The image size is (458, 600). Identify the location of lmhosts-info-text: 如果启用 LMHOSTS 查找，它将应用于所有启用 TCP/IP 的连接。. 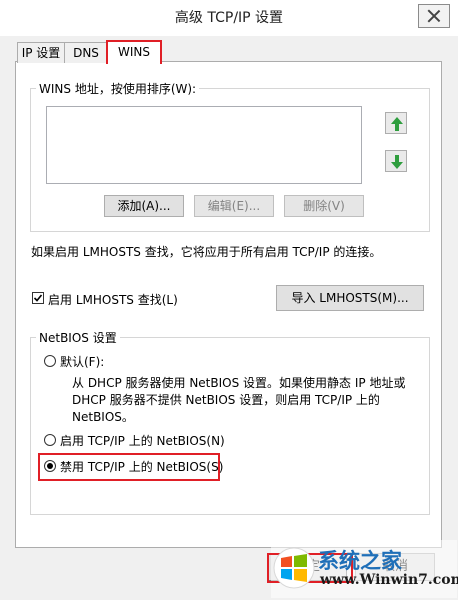
(206, 252).